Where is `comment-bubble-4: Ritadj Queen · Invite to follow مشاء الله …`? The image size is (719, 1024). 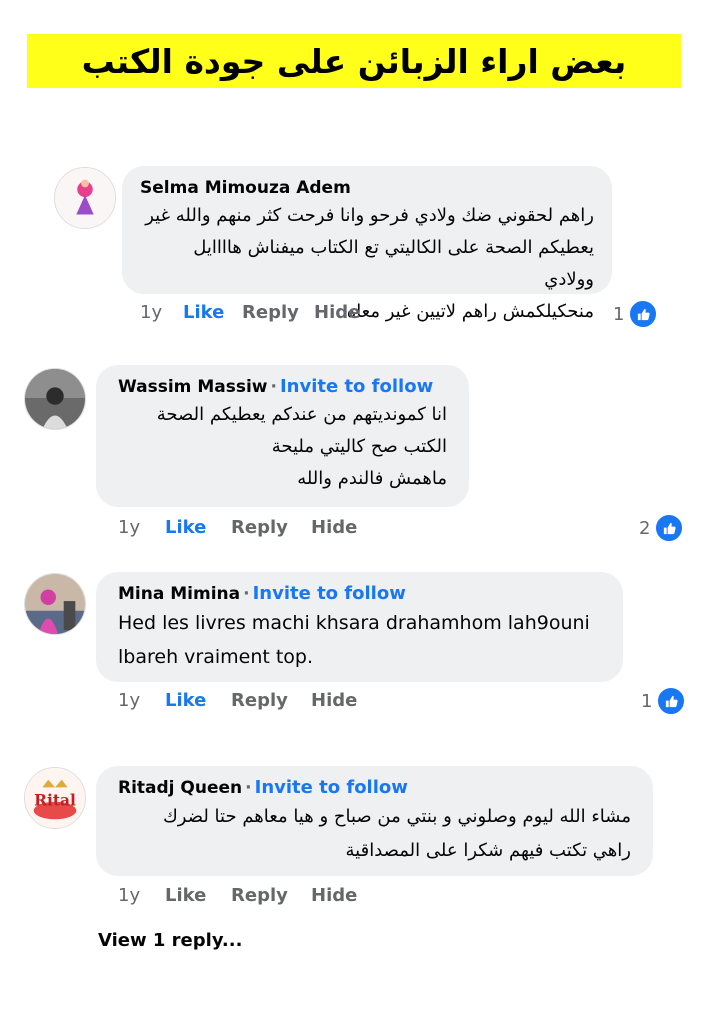
comment-bubble-4: Ritadj Queen · Invite to follow مشاء الله … is located at coordinates (374, 821).